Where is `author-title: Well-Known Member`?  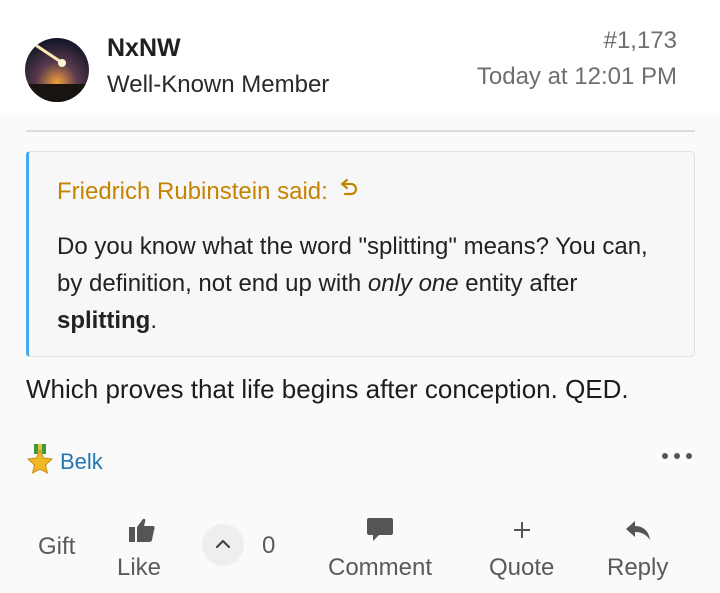 author-title: Well-Known Member is located at coordinates (218, 84).